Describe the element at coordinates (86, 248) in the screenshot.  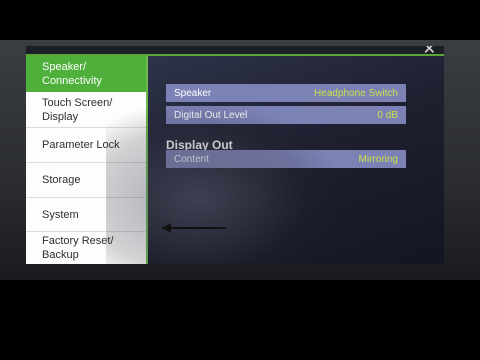
I see `sidebar-item-factory-reset-backup: Factory Reset/ Backup` at that location.